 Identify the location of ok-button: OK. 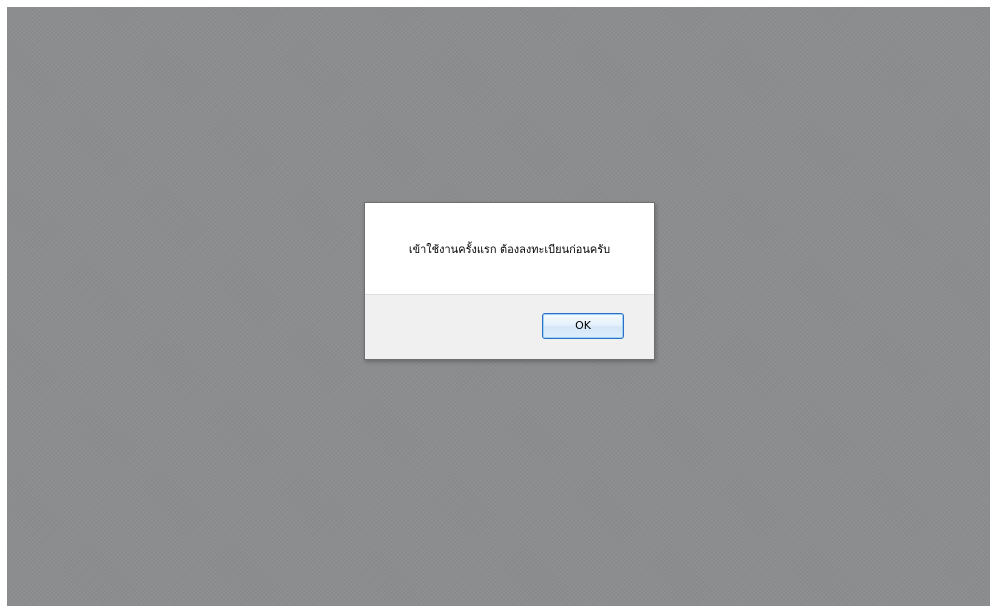
(583, 326).